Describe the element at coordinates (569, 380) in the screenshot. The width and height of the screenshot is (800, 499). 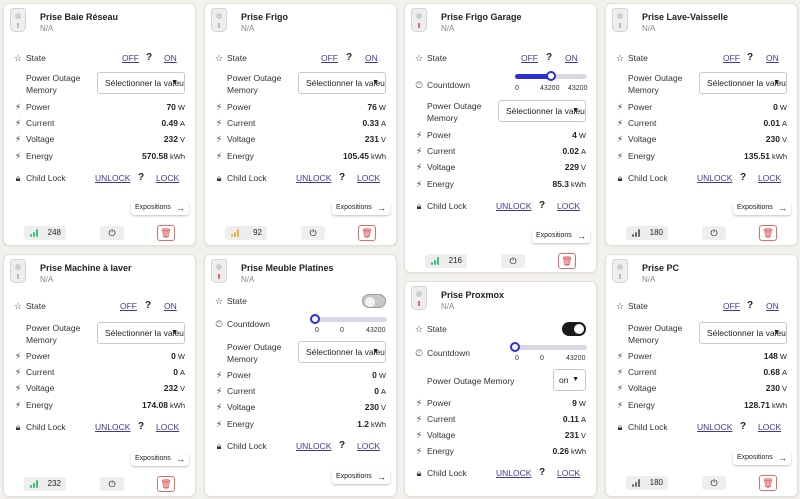
I see `power-outage-memory-select: on ▼` at that location.